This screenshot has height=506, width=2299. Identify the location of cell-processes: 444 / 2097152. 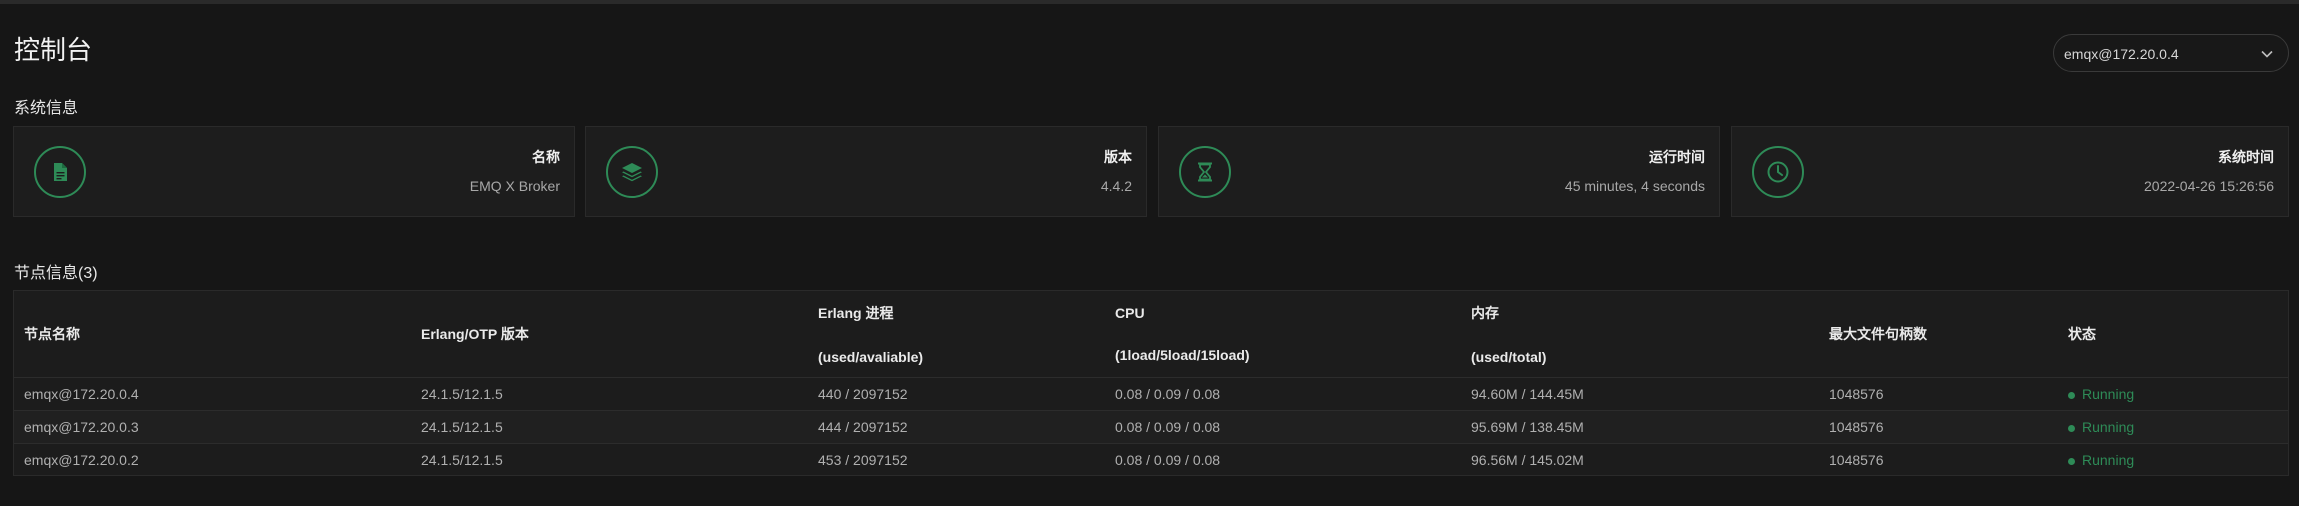
(956, 427).